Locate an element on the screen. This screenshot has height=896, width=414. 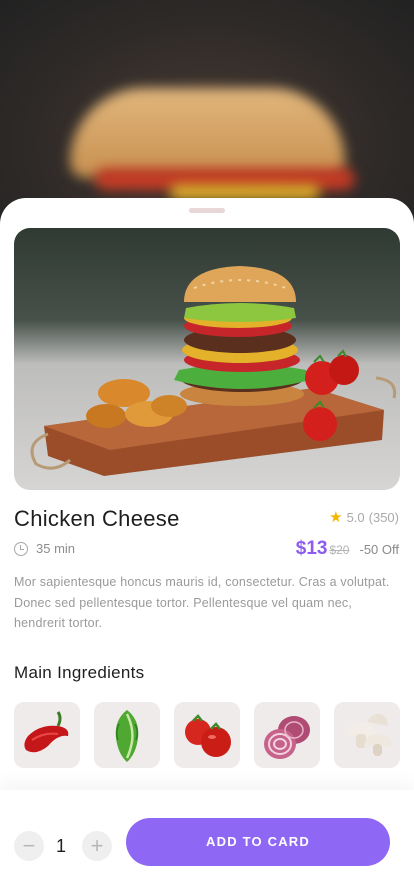
blurred-burger-cheese is located at coordinates (245, 192).